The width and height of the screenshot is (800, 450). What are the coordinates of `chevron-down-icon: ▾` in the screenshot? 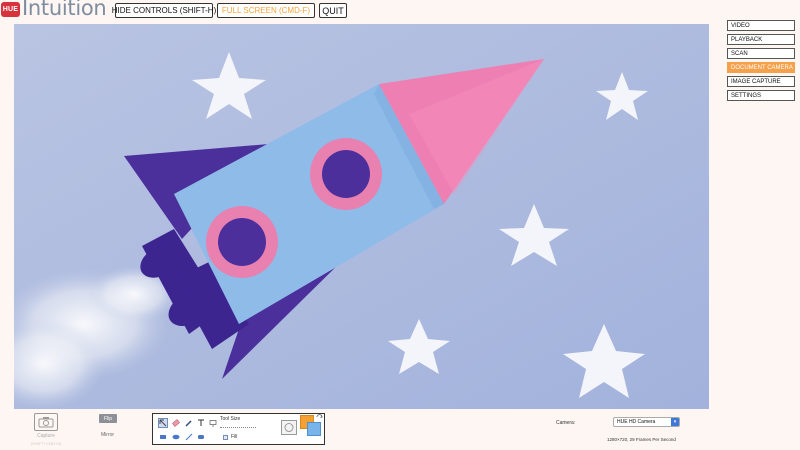 It's located at (675, 422).